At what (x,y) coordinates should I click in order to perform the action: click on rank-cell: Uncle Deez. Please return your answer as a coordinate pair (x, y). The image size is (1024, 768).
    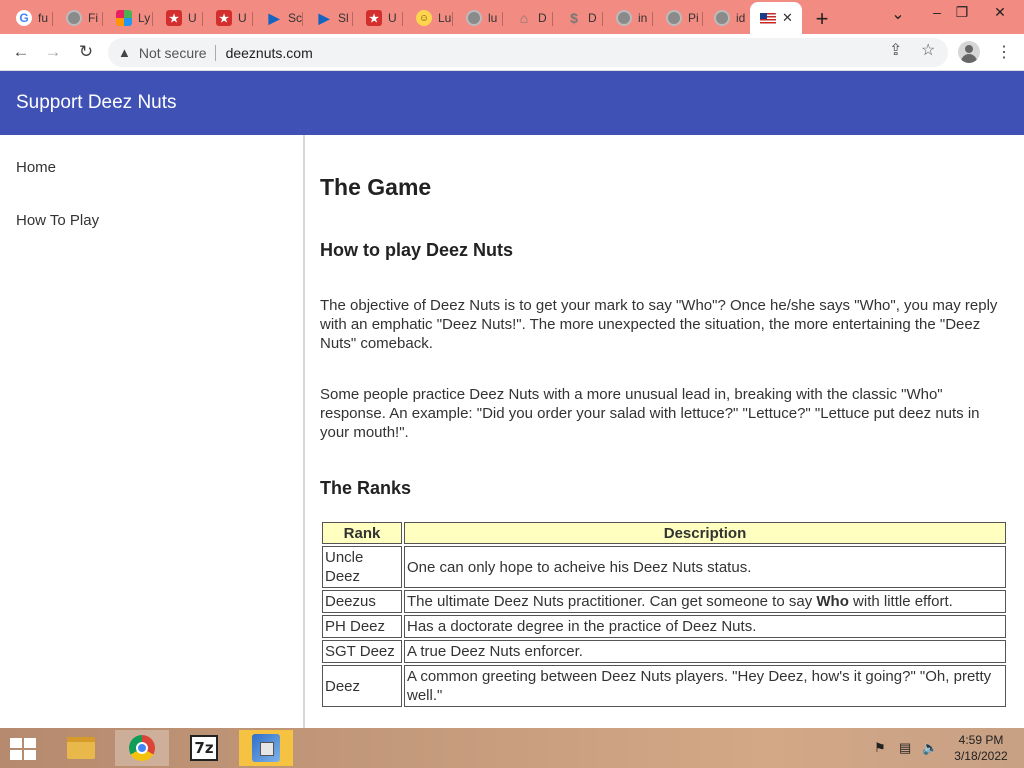
    Looking at the image, I should click on (362, 567).